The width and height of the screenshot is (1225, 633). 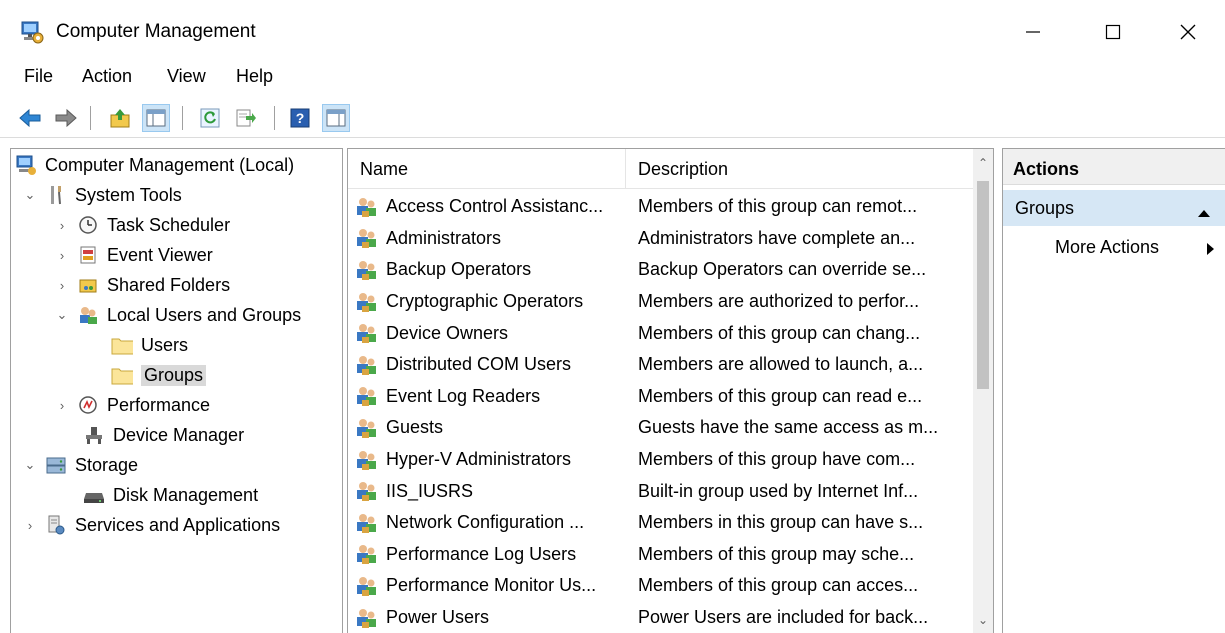 What do you see at coordinates (983, 163) in the screenshot?
I see `scroll-up-arrow-icon: ⌃` at bounding box center [983, 163].